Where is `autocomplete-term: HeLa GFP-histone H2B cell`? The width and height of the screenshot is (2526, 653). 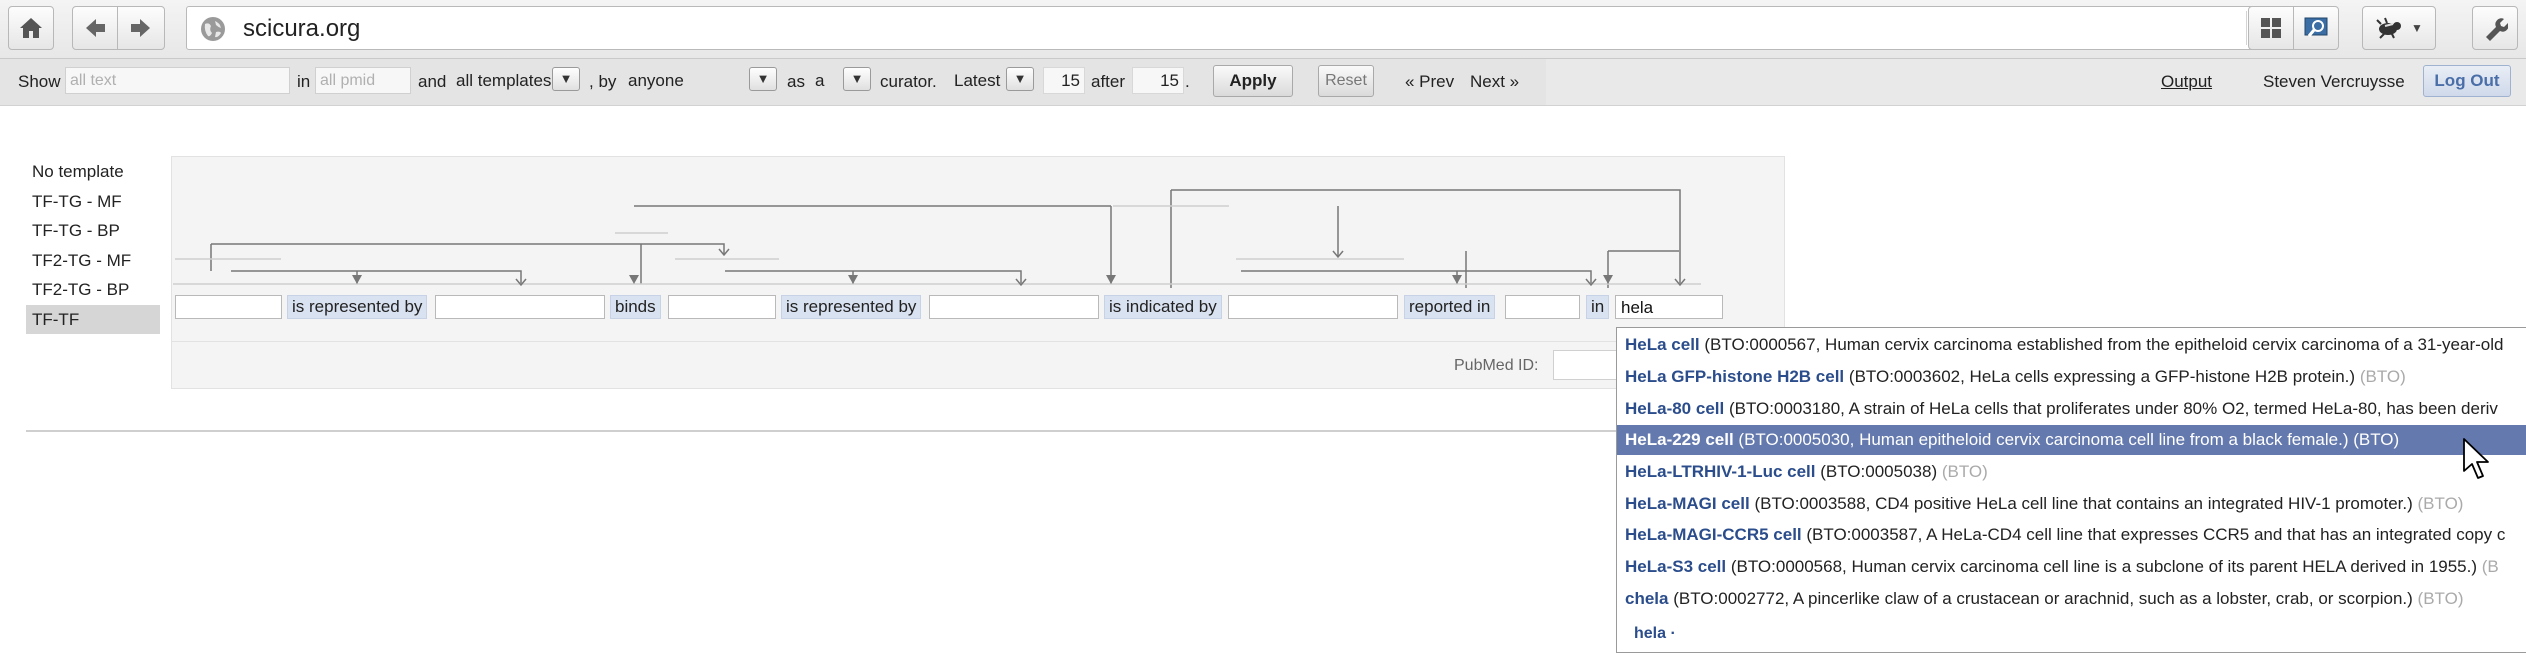
autocomplete-term: HeLa GFP-histone H2B cell is located at coordinates (1735, 376).